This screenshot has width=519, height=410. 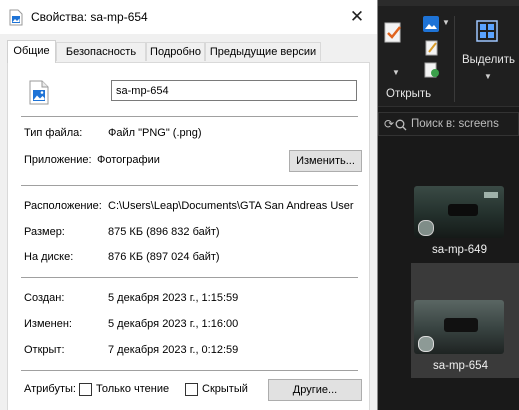 I want to click on thumbnail-label: sa-mp-654, so click(x=460, y=366).